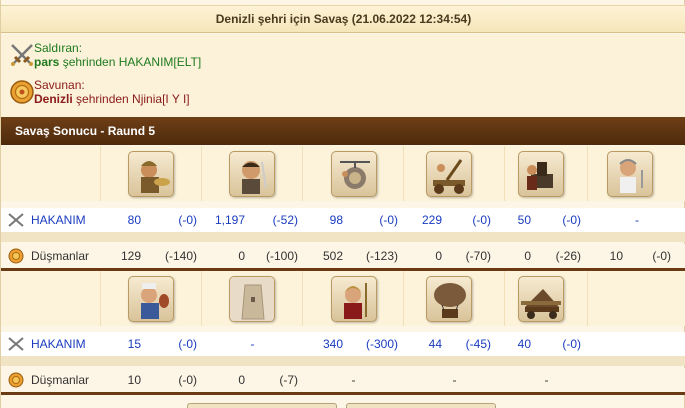 The image size is (685, 408). What do you see at coordinates (381, 256) in the screenshot?
I see `unit-loss: (-123)` at bounding box center [381, 256].